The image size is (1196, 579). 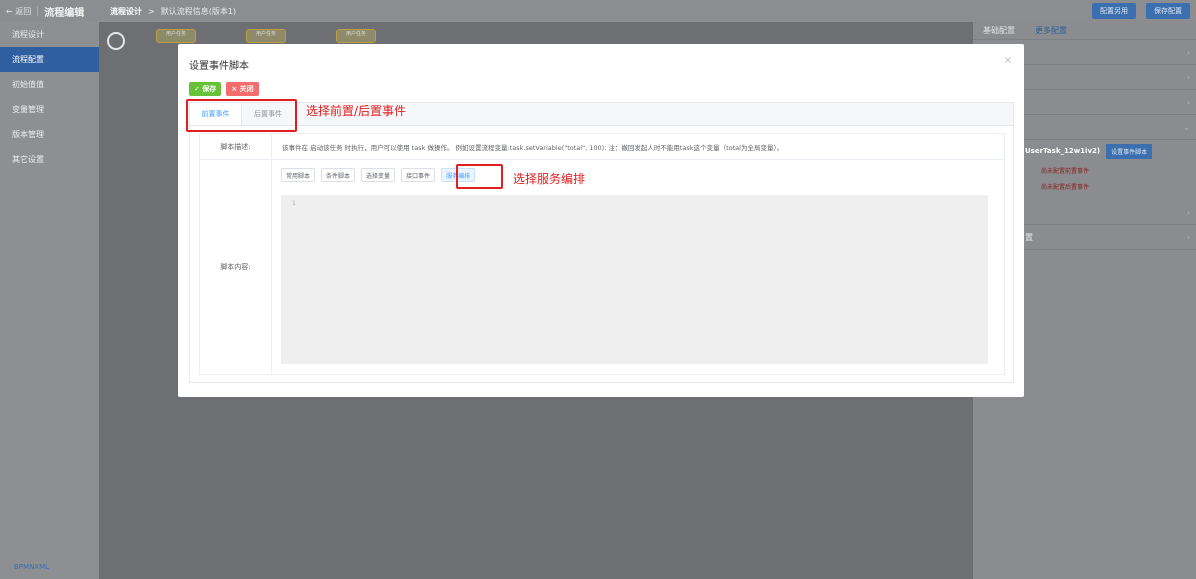 I want to click on sidebar: 流程设计 流程配置 初始值值 变量管理 版本管理 其它设置 BPMNXML, so click(x=49, y=300).